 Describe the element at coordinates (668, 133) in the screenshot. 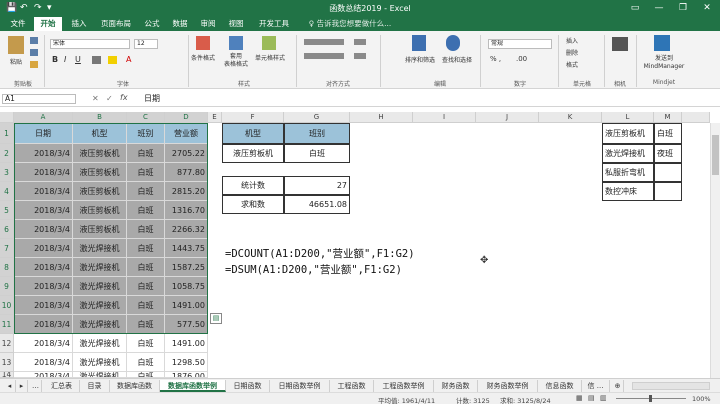

I see `list-item: 白班` at that location.